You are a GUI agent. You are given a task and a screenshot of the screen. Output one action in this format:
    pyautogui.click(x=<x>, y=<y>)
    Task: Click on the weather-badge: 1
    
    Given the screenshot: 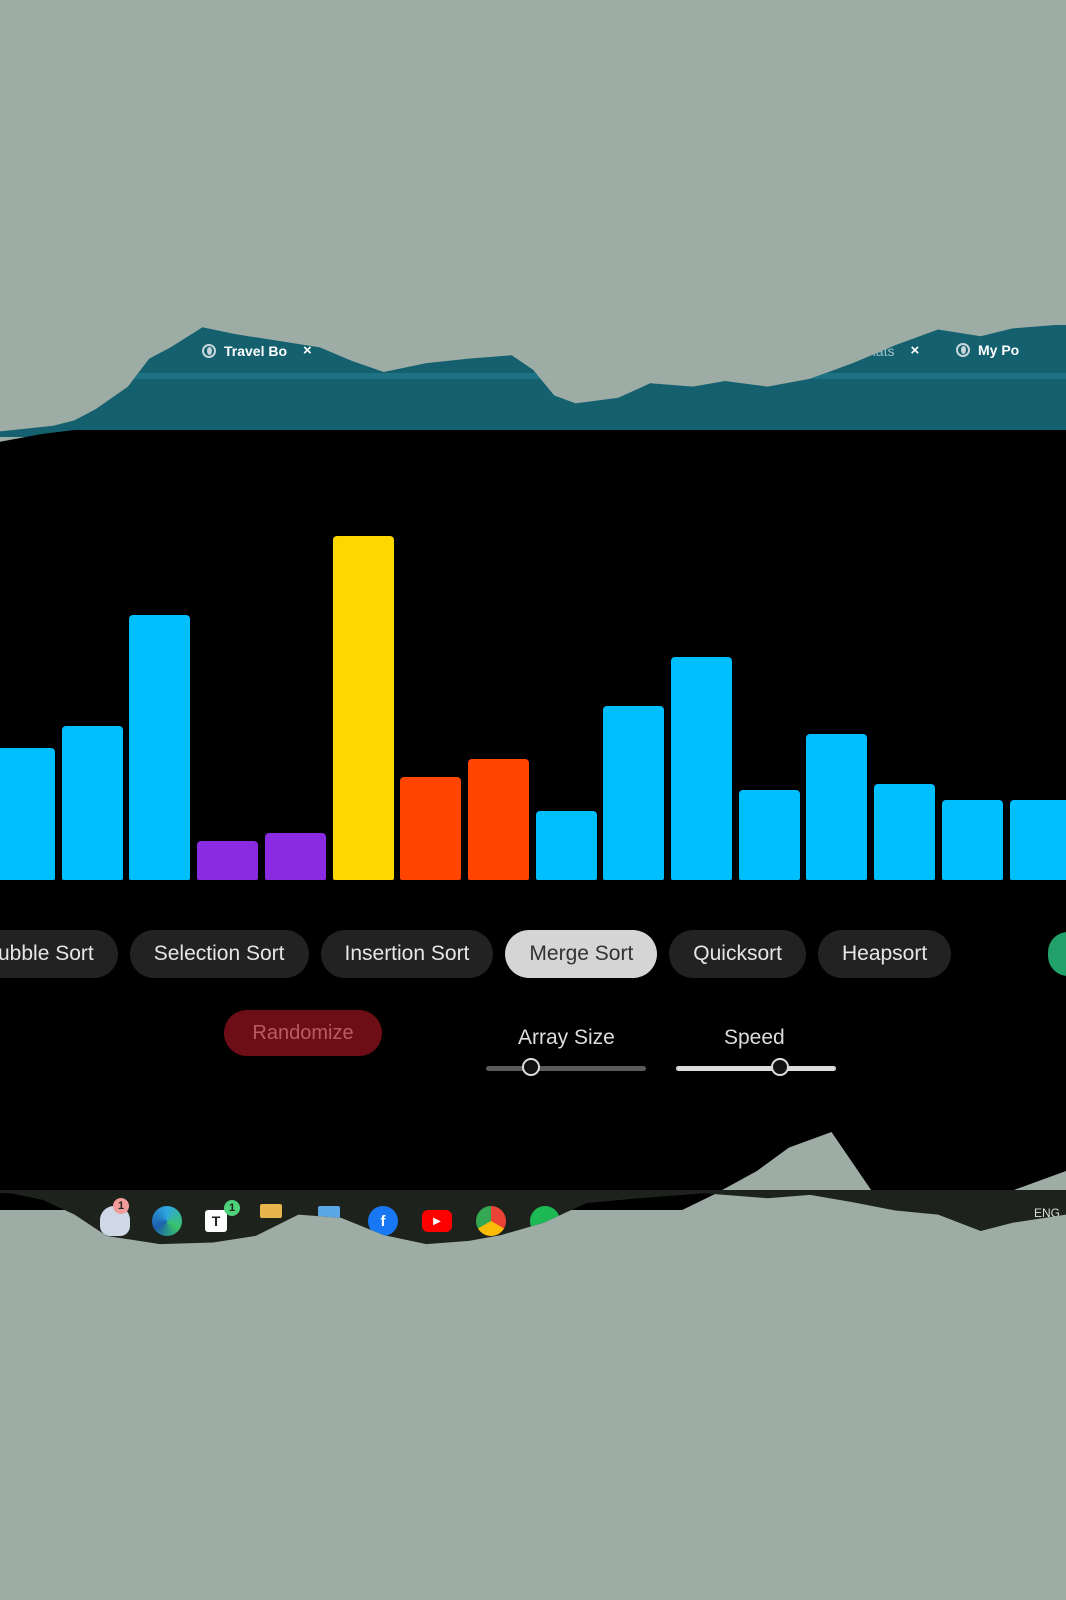 What is the action you would take?
    pyautogui.click(x=121, y=1206)
    